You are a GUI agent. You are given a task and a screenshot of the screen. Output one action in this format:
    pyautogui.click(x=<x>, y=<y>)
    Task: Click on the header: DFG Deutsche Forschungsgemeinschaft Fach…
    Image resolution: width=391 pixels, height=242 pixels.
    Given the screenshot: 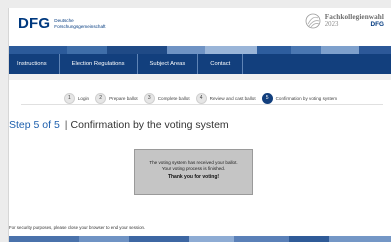 What is the action you would take?
    pyautogui.click(x=200, y=23)
    